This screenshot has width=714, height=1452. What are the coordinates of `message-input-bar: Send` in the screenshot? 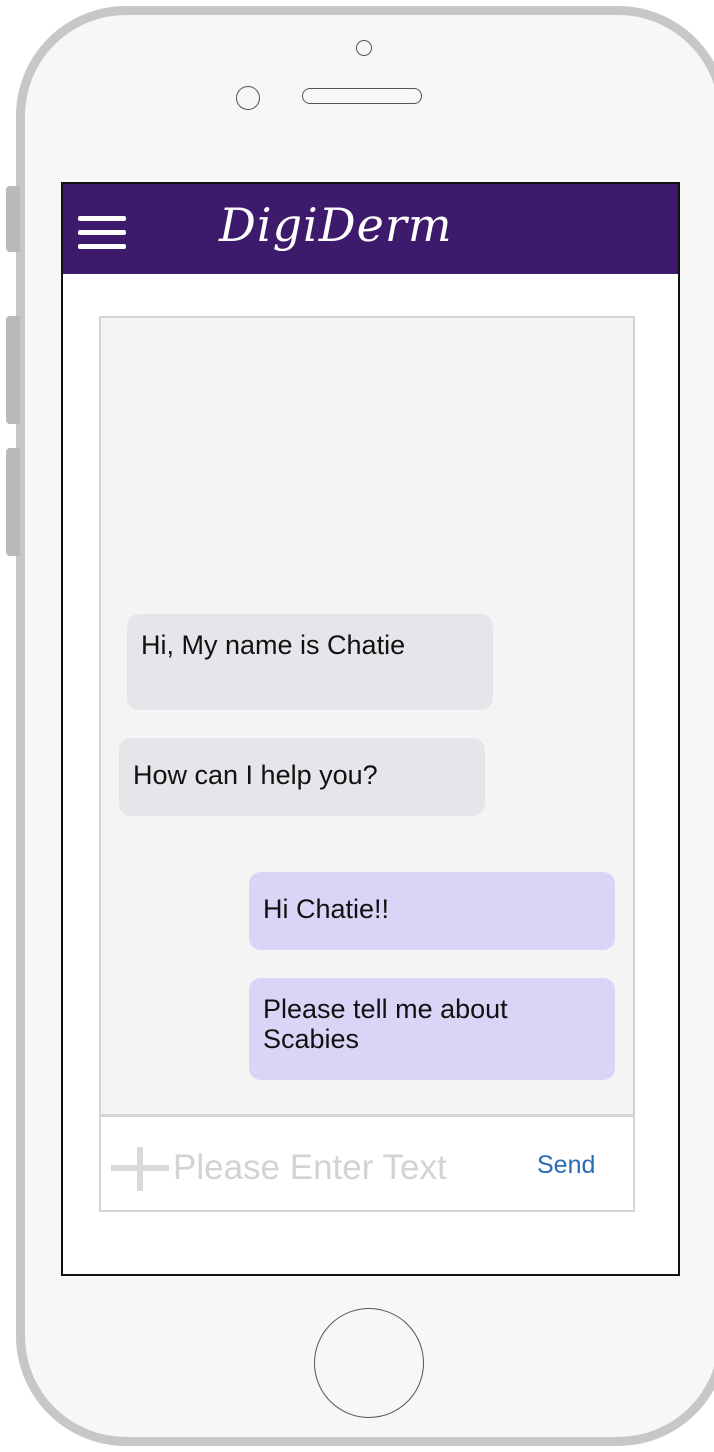 It's located at (367, 1162).